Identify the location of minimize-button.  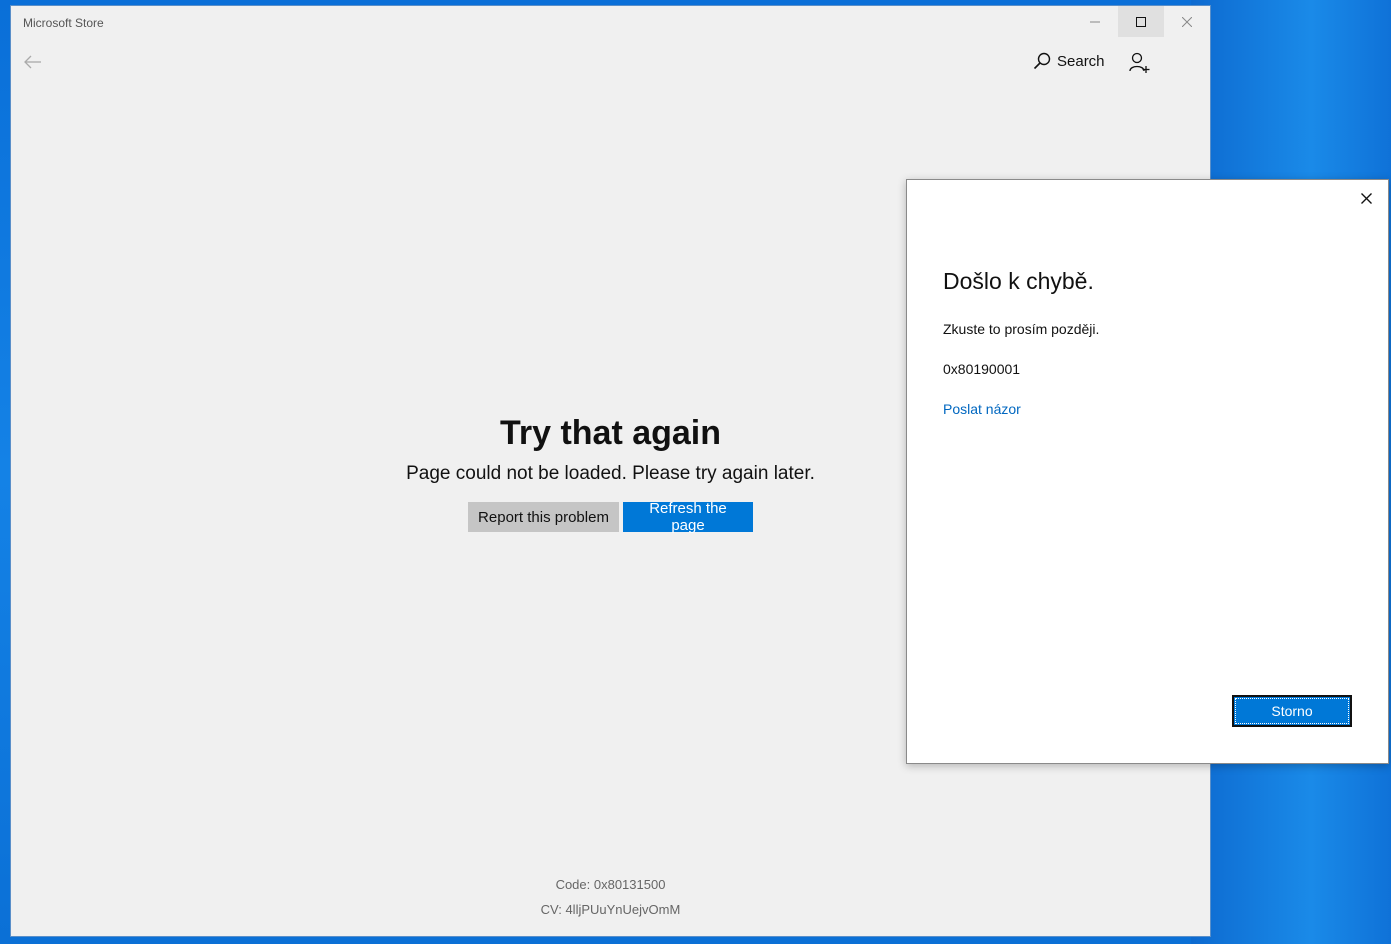
(1095, 21).